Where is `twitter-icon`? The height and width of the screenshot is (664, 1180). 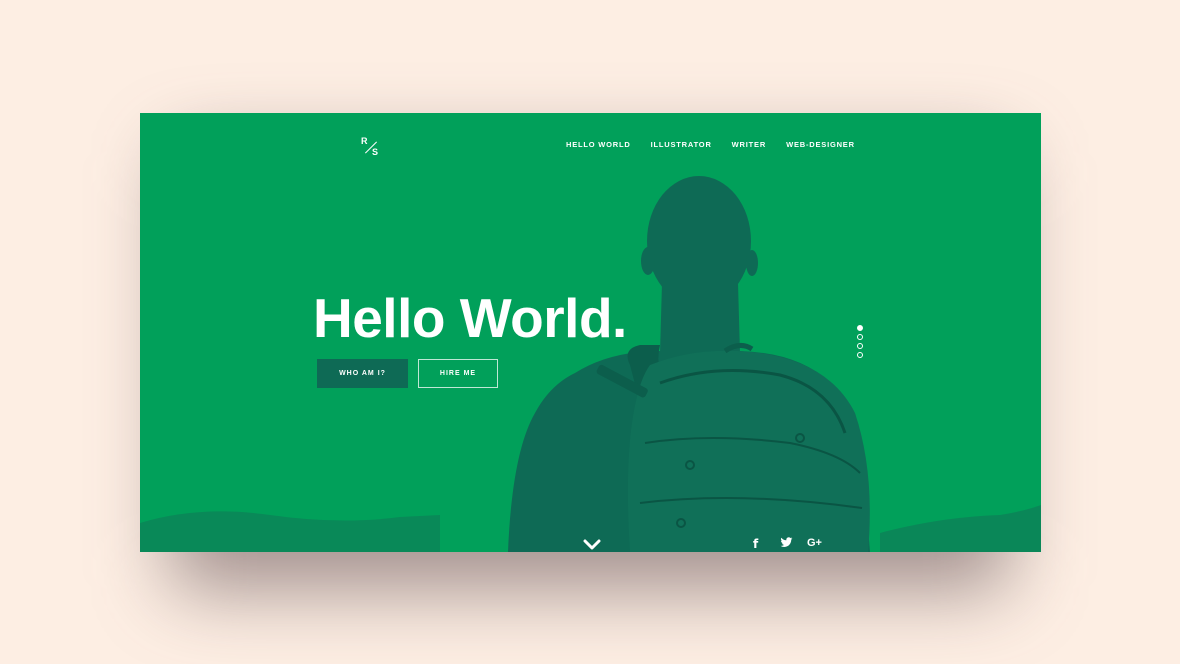
twitter-icon is located at coordinates (786, 542).